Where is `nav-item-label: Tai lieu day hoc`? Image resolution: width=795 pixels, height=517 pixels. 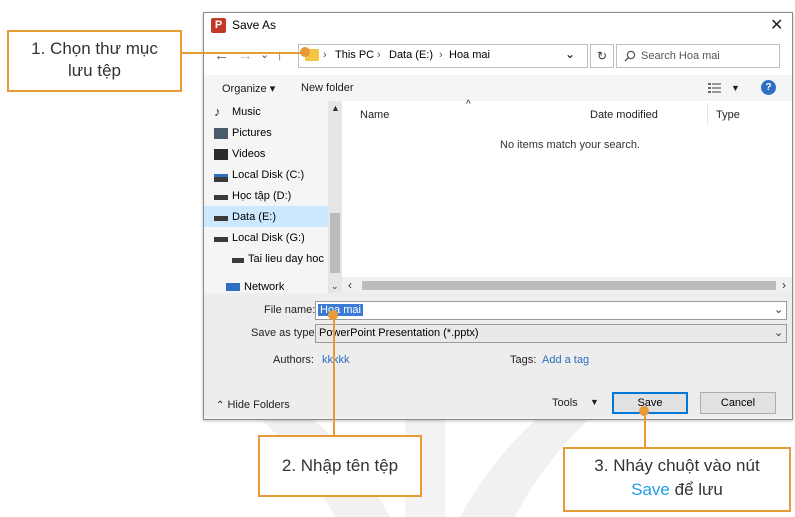 nav-item-label: Tai lieu day hoc is located at coordinates (286, 259).